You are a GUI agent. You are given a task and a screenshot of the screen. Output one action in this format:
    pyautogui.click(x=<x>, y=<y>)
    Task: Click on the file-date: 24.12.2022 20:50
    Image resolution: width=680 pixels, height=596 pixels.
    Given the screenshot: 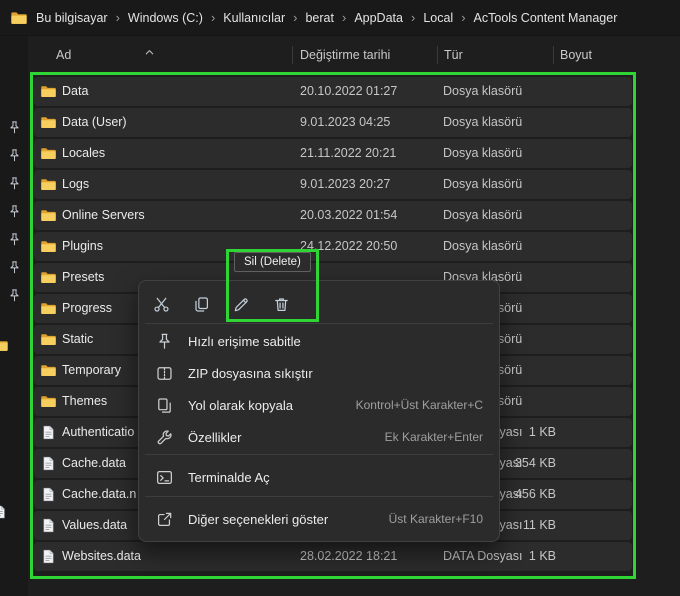 What is the action you would take?
    pyautogui.click(x=349, y=246)
    